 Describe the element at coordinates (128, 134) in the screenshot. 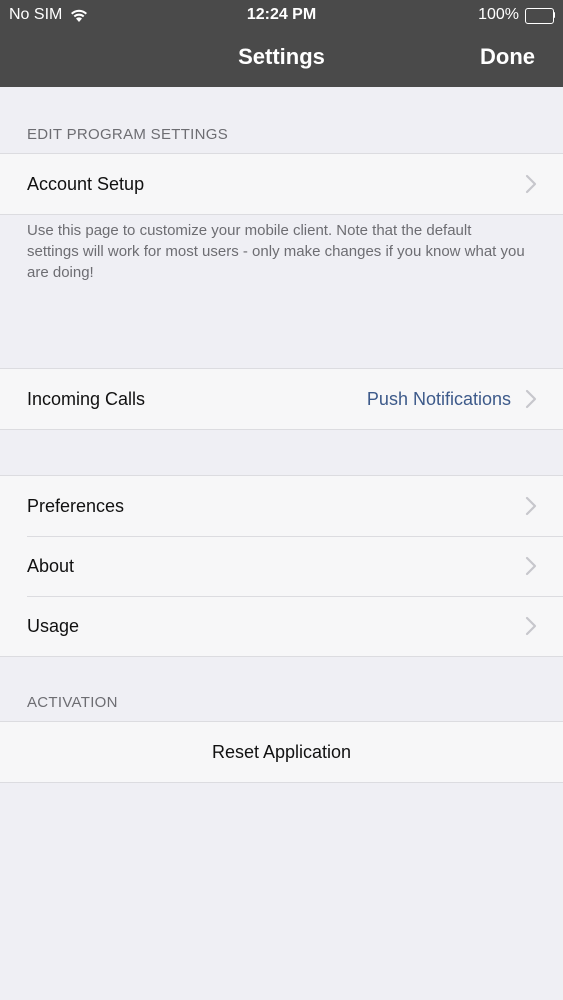

I see `section-header-edit-program: EDIT PROGRAM SETTINGS` at that location.